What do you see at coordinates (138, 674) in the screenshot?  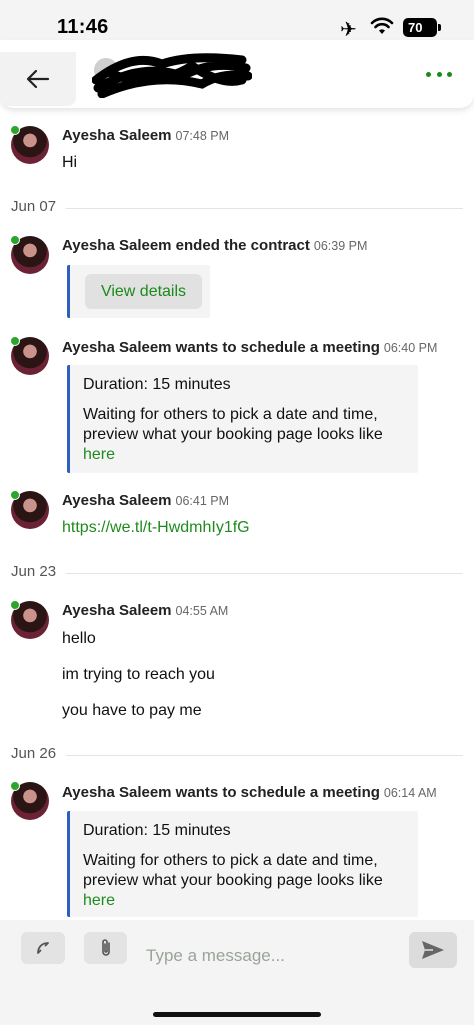 I see `message-text: im trying to reach you` at bounding box center [138, 674].